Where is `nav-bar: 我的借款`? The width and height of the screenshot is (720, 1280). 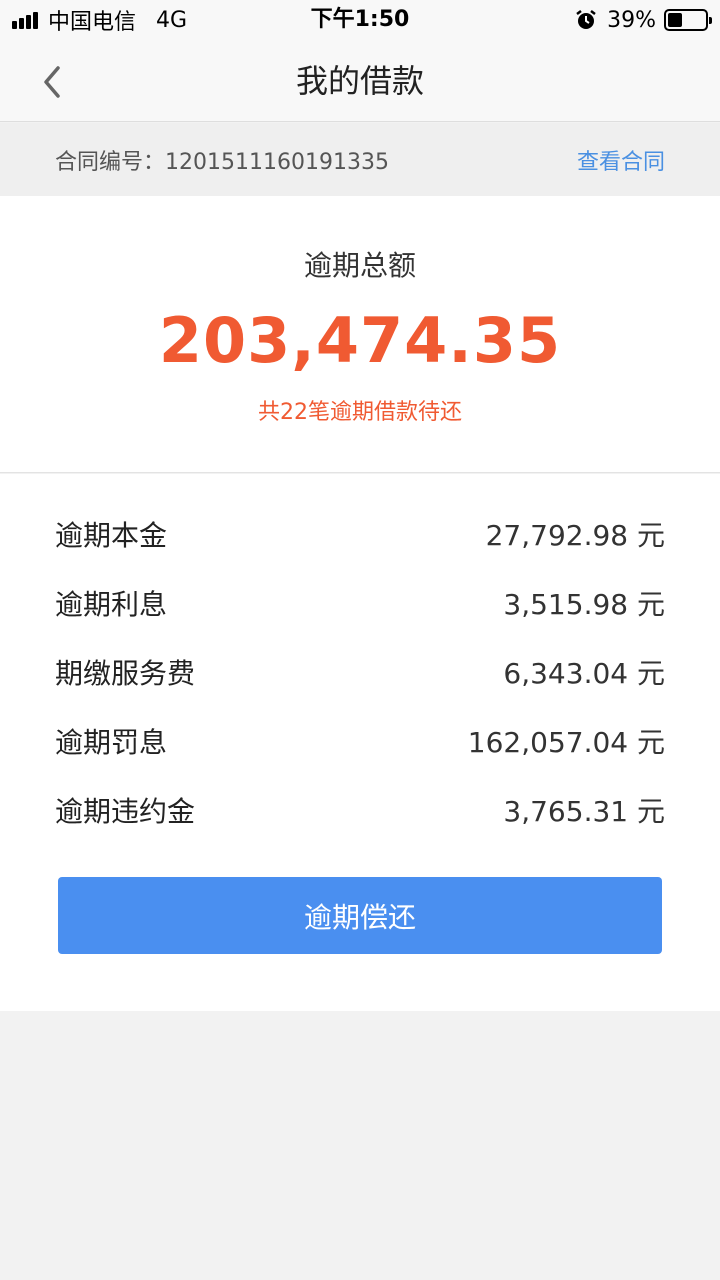 nav-bar: 我的借款 is located at coordinates (360, 81).